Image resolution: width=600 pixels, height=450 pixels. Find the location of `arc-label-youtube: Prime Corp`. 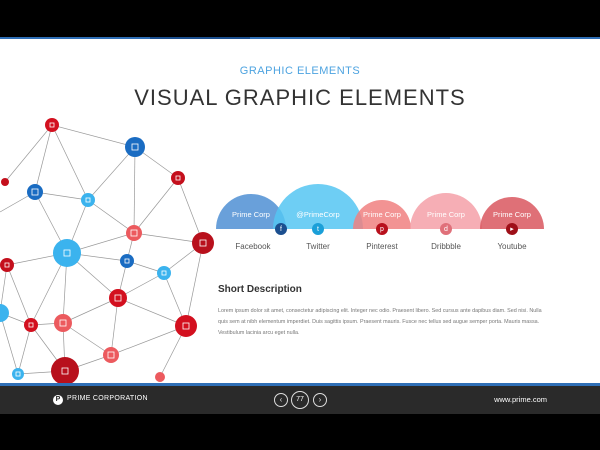

arc-label-youtube: Prime Corp is located at coordinates (512, 214).